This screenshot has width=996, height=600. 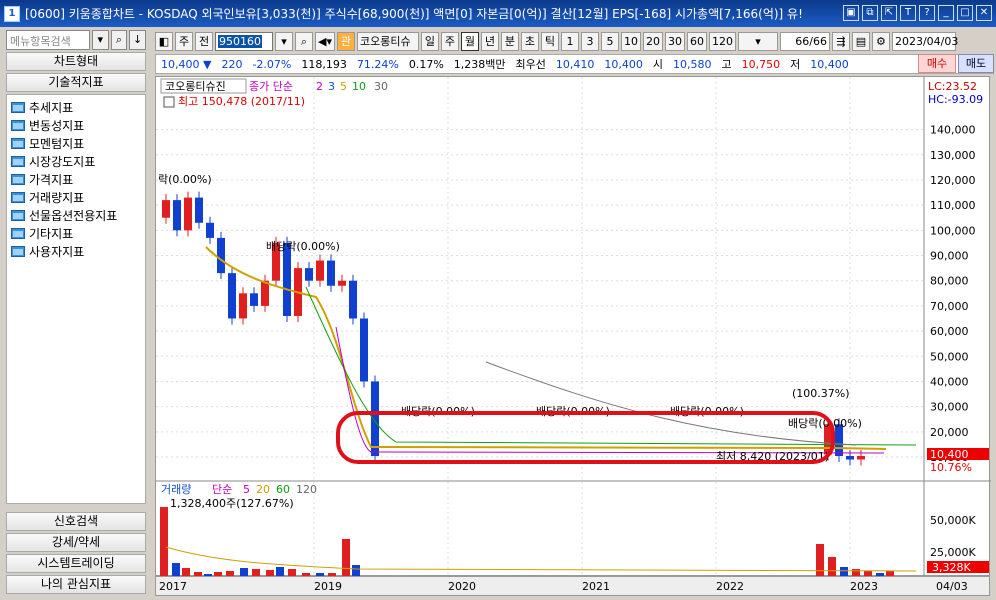 What do you see at coordinates (76, 82) in the screenshot?
I see `tech-indicator-header: 기술적지표` at bounding box center [76, 82].